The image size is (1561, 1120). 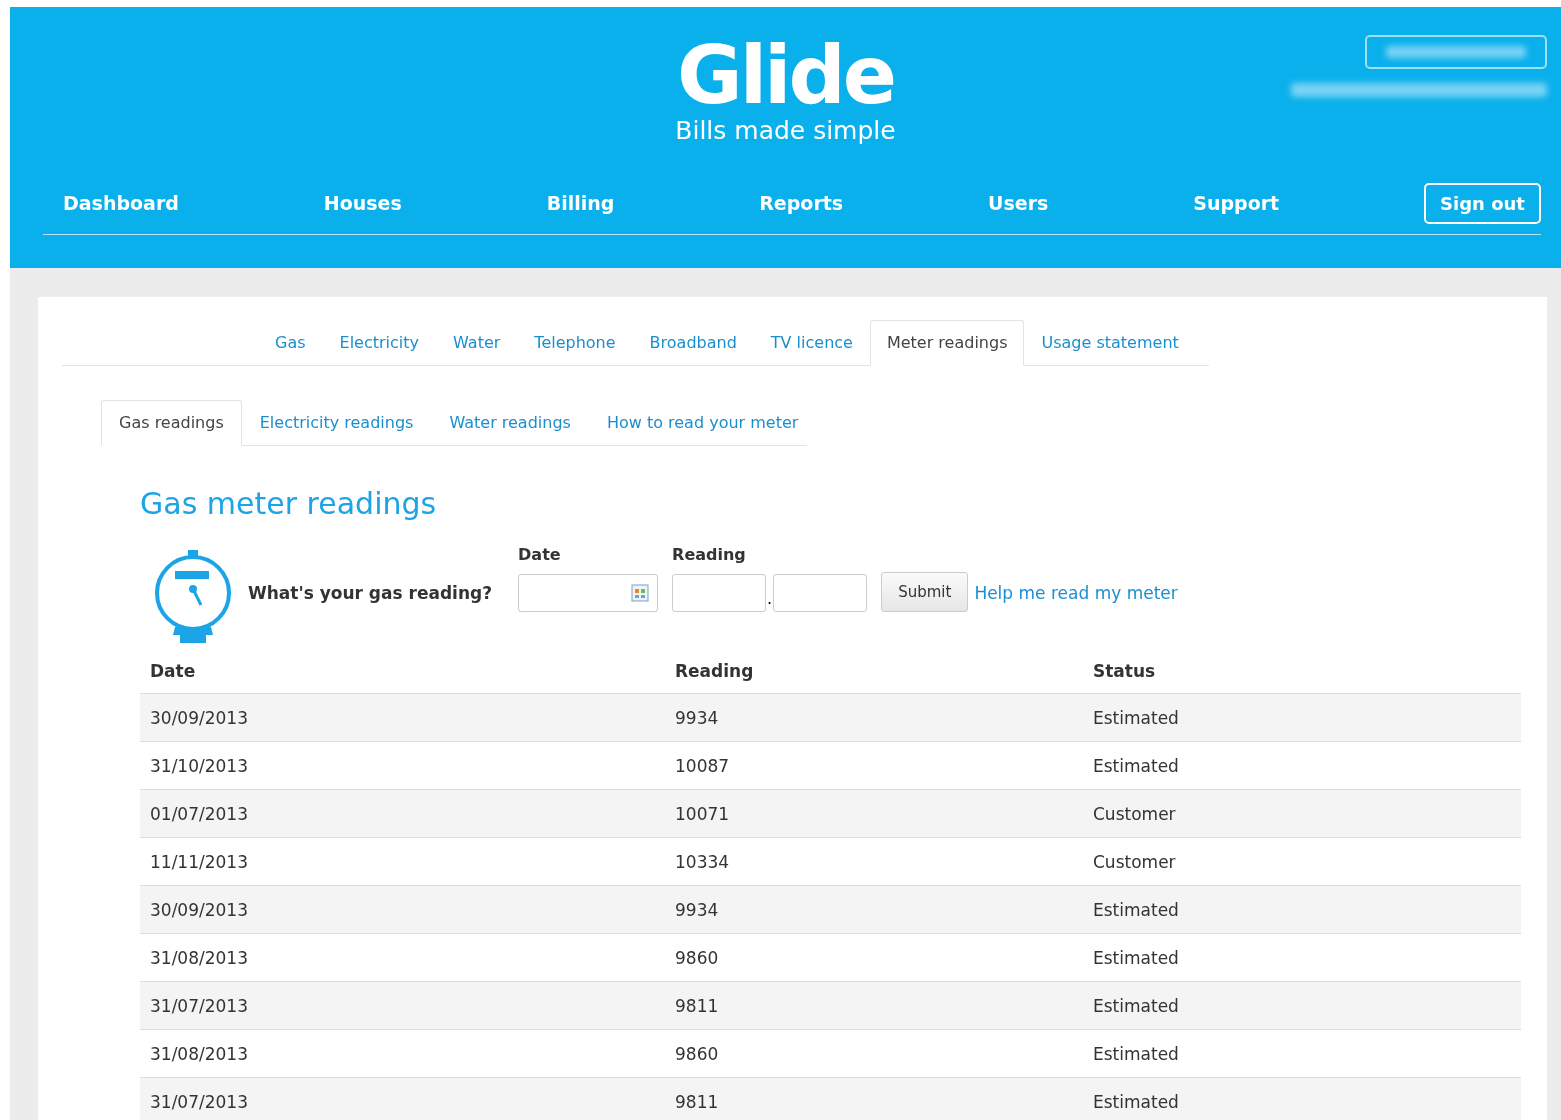 I want to click on sign-out-button: Sign out, so click(x=1482, y=203).